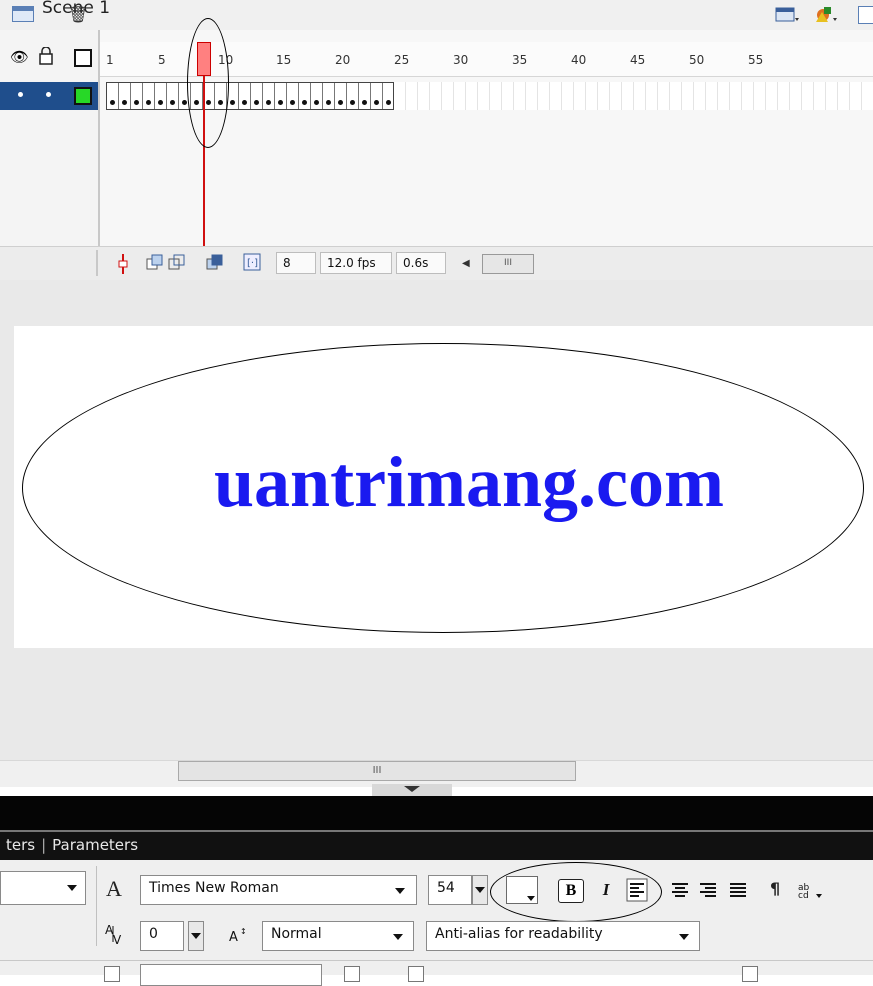 The image size is (873, 986). Describe the element at coordinates (697, 60) in the screenshot. I see `ruler-label: 50` at that location.